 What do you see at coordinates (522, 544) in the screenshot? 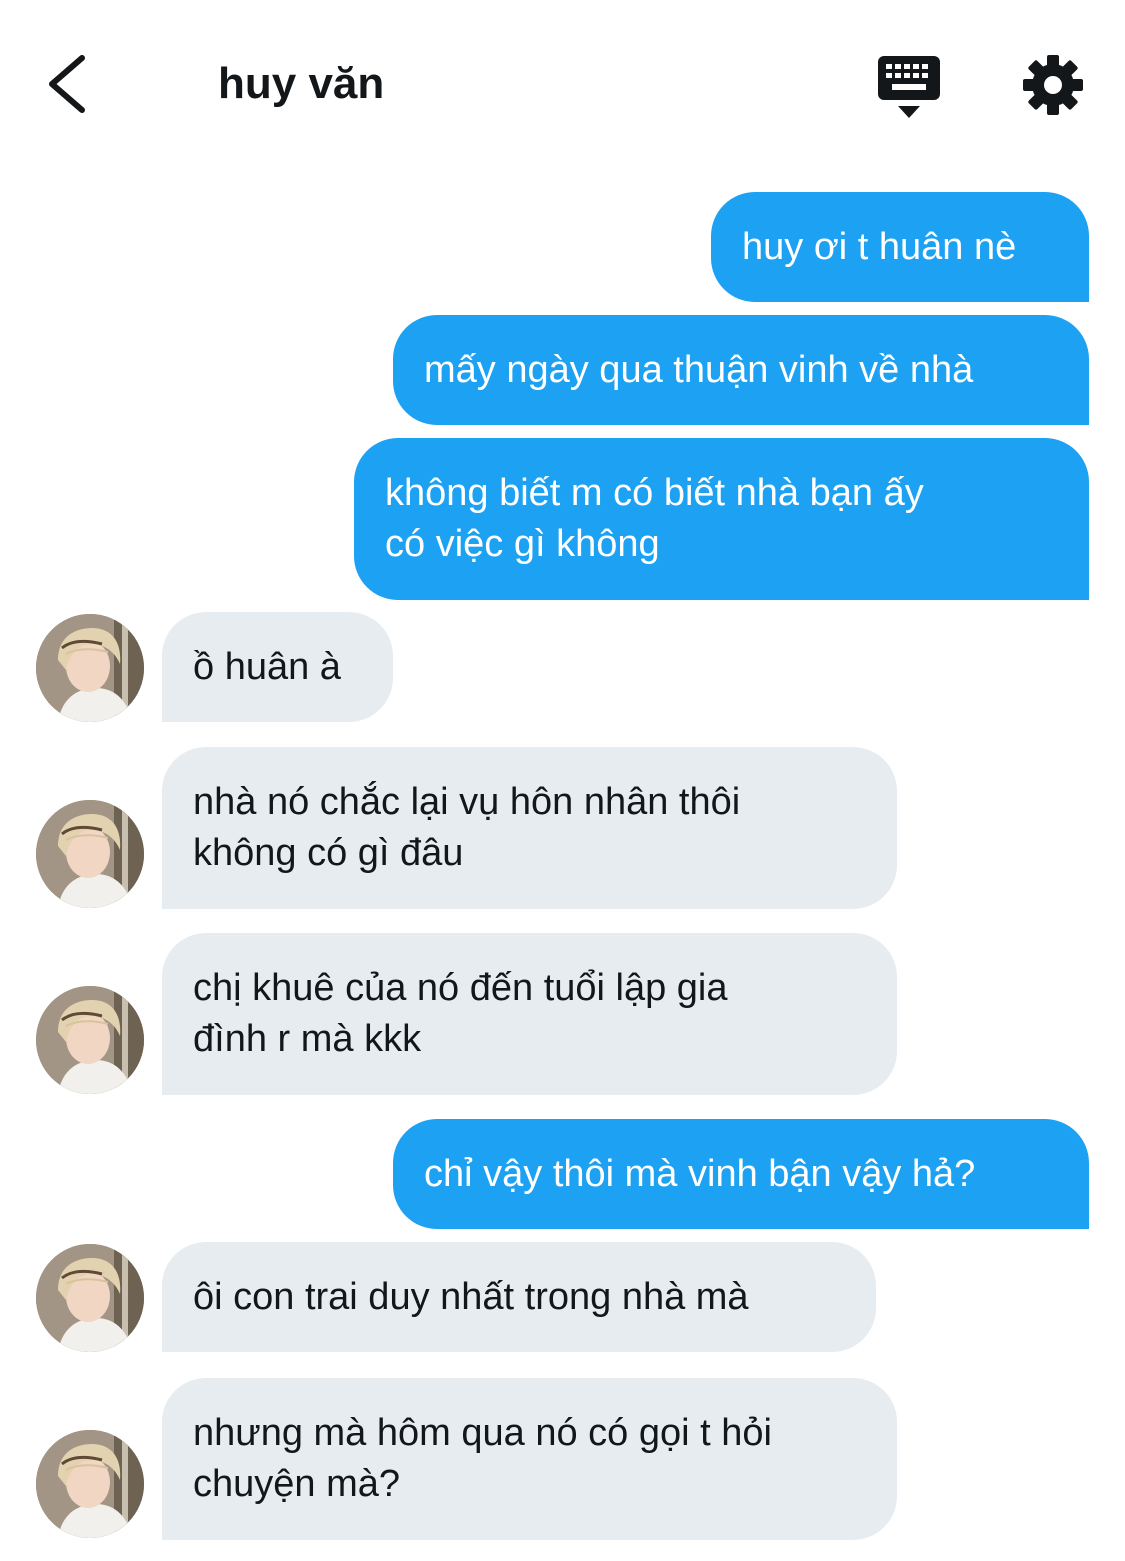
I see `message-text-line: có việc gì không` at bounding box center [522, 544].